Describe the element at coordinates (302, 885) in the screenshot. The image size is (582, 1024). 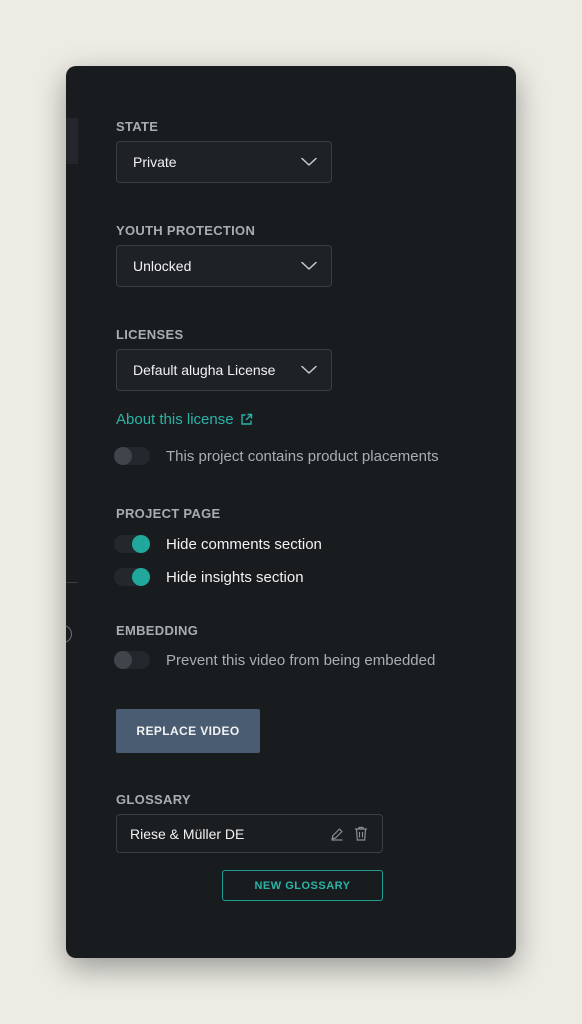
I see `new-glossary-button: NEW GLOSSARY` at that location.